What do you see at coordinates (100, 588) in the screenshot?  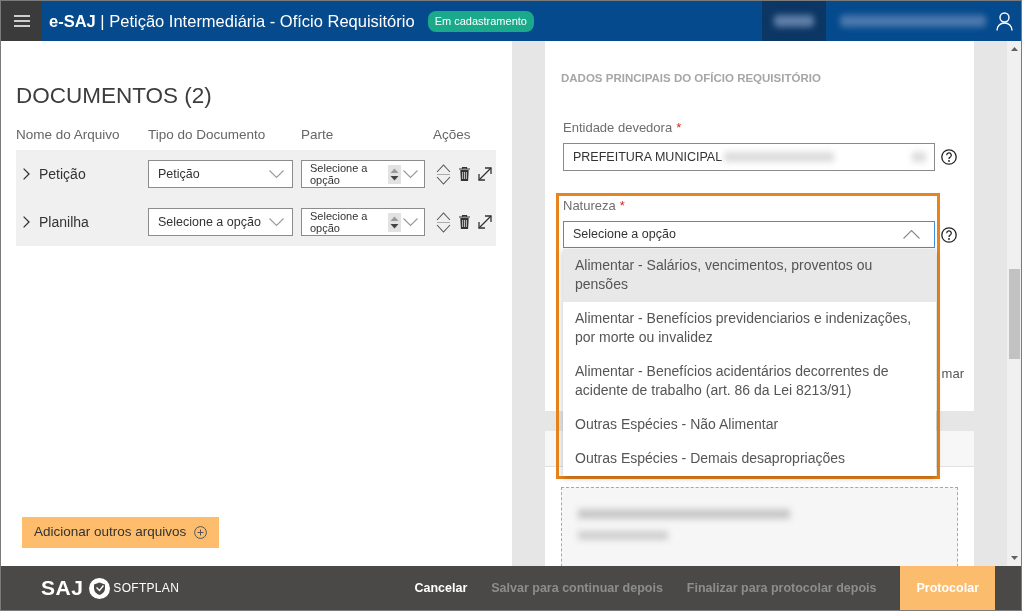 I see `shield-emblem-icon` at bounding box center [100, 588].